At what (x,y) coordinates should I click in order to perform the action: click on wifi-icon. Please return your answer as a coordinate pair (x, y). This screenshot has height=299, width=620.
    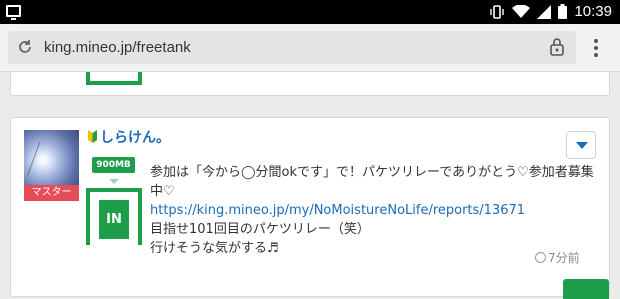
    Looking at the image, I should click on (521, 11).